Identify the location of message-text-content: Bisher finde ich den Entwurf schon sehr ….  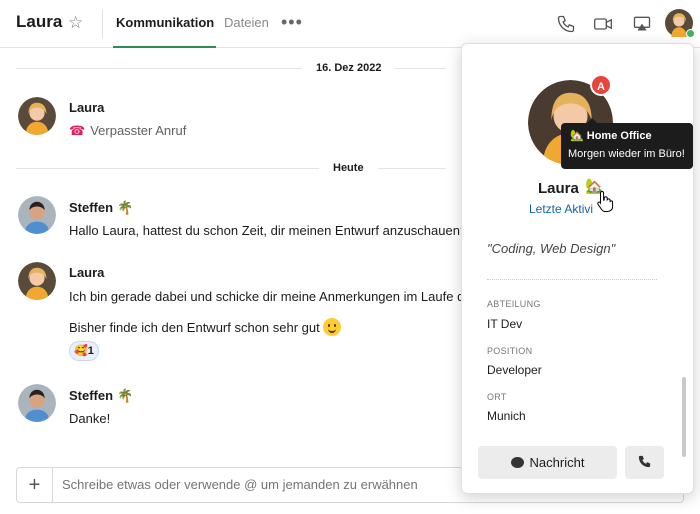
(194, 327).